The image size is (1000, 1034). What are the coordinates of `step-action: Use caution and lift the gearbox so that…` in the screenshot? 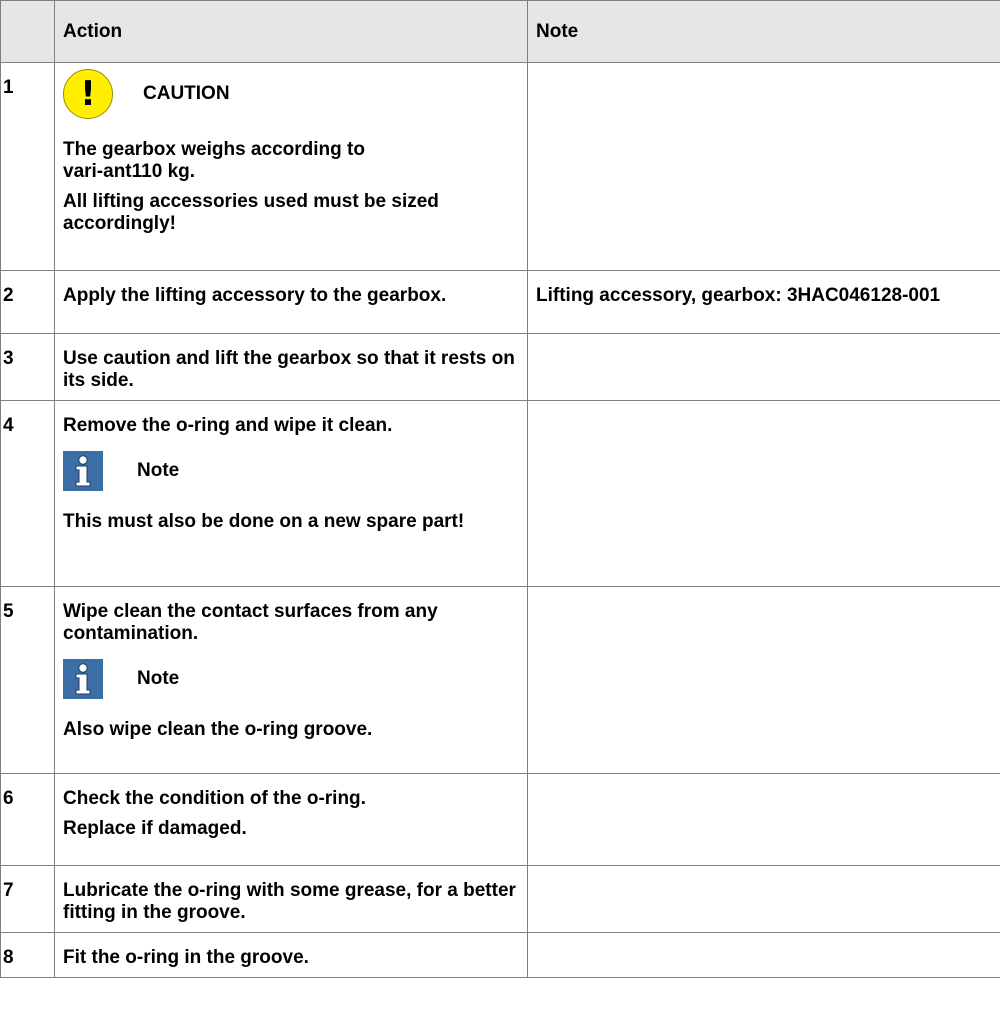 It's located at (291, 367).